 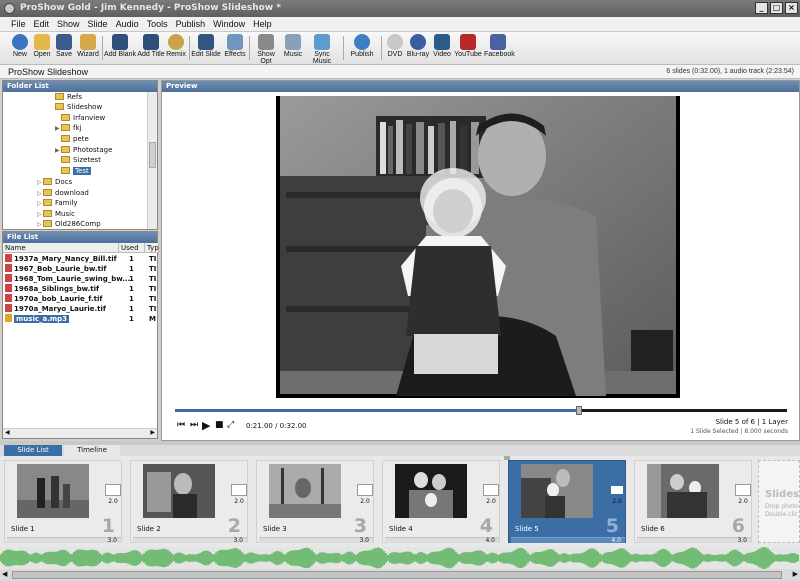 What do you see at coordinates (72, 224) in the screenshot?
I see `folder-item-old286comp: Old286Comp` at bounding box center [72, 224].